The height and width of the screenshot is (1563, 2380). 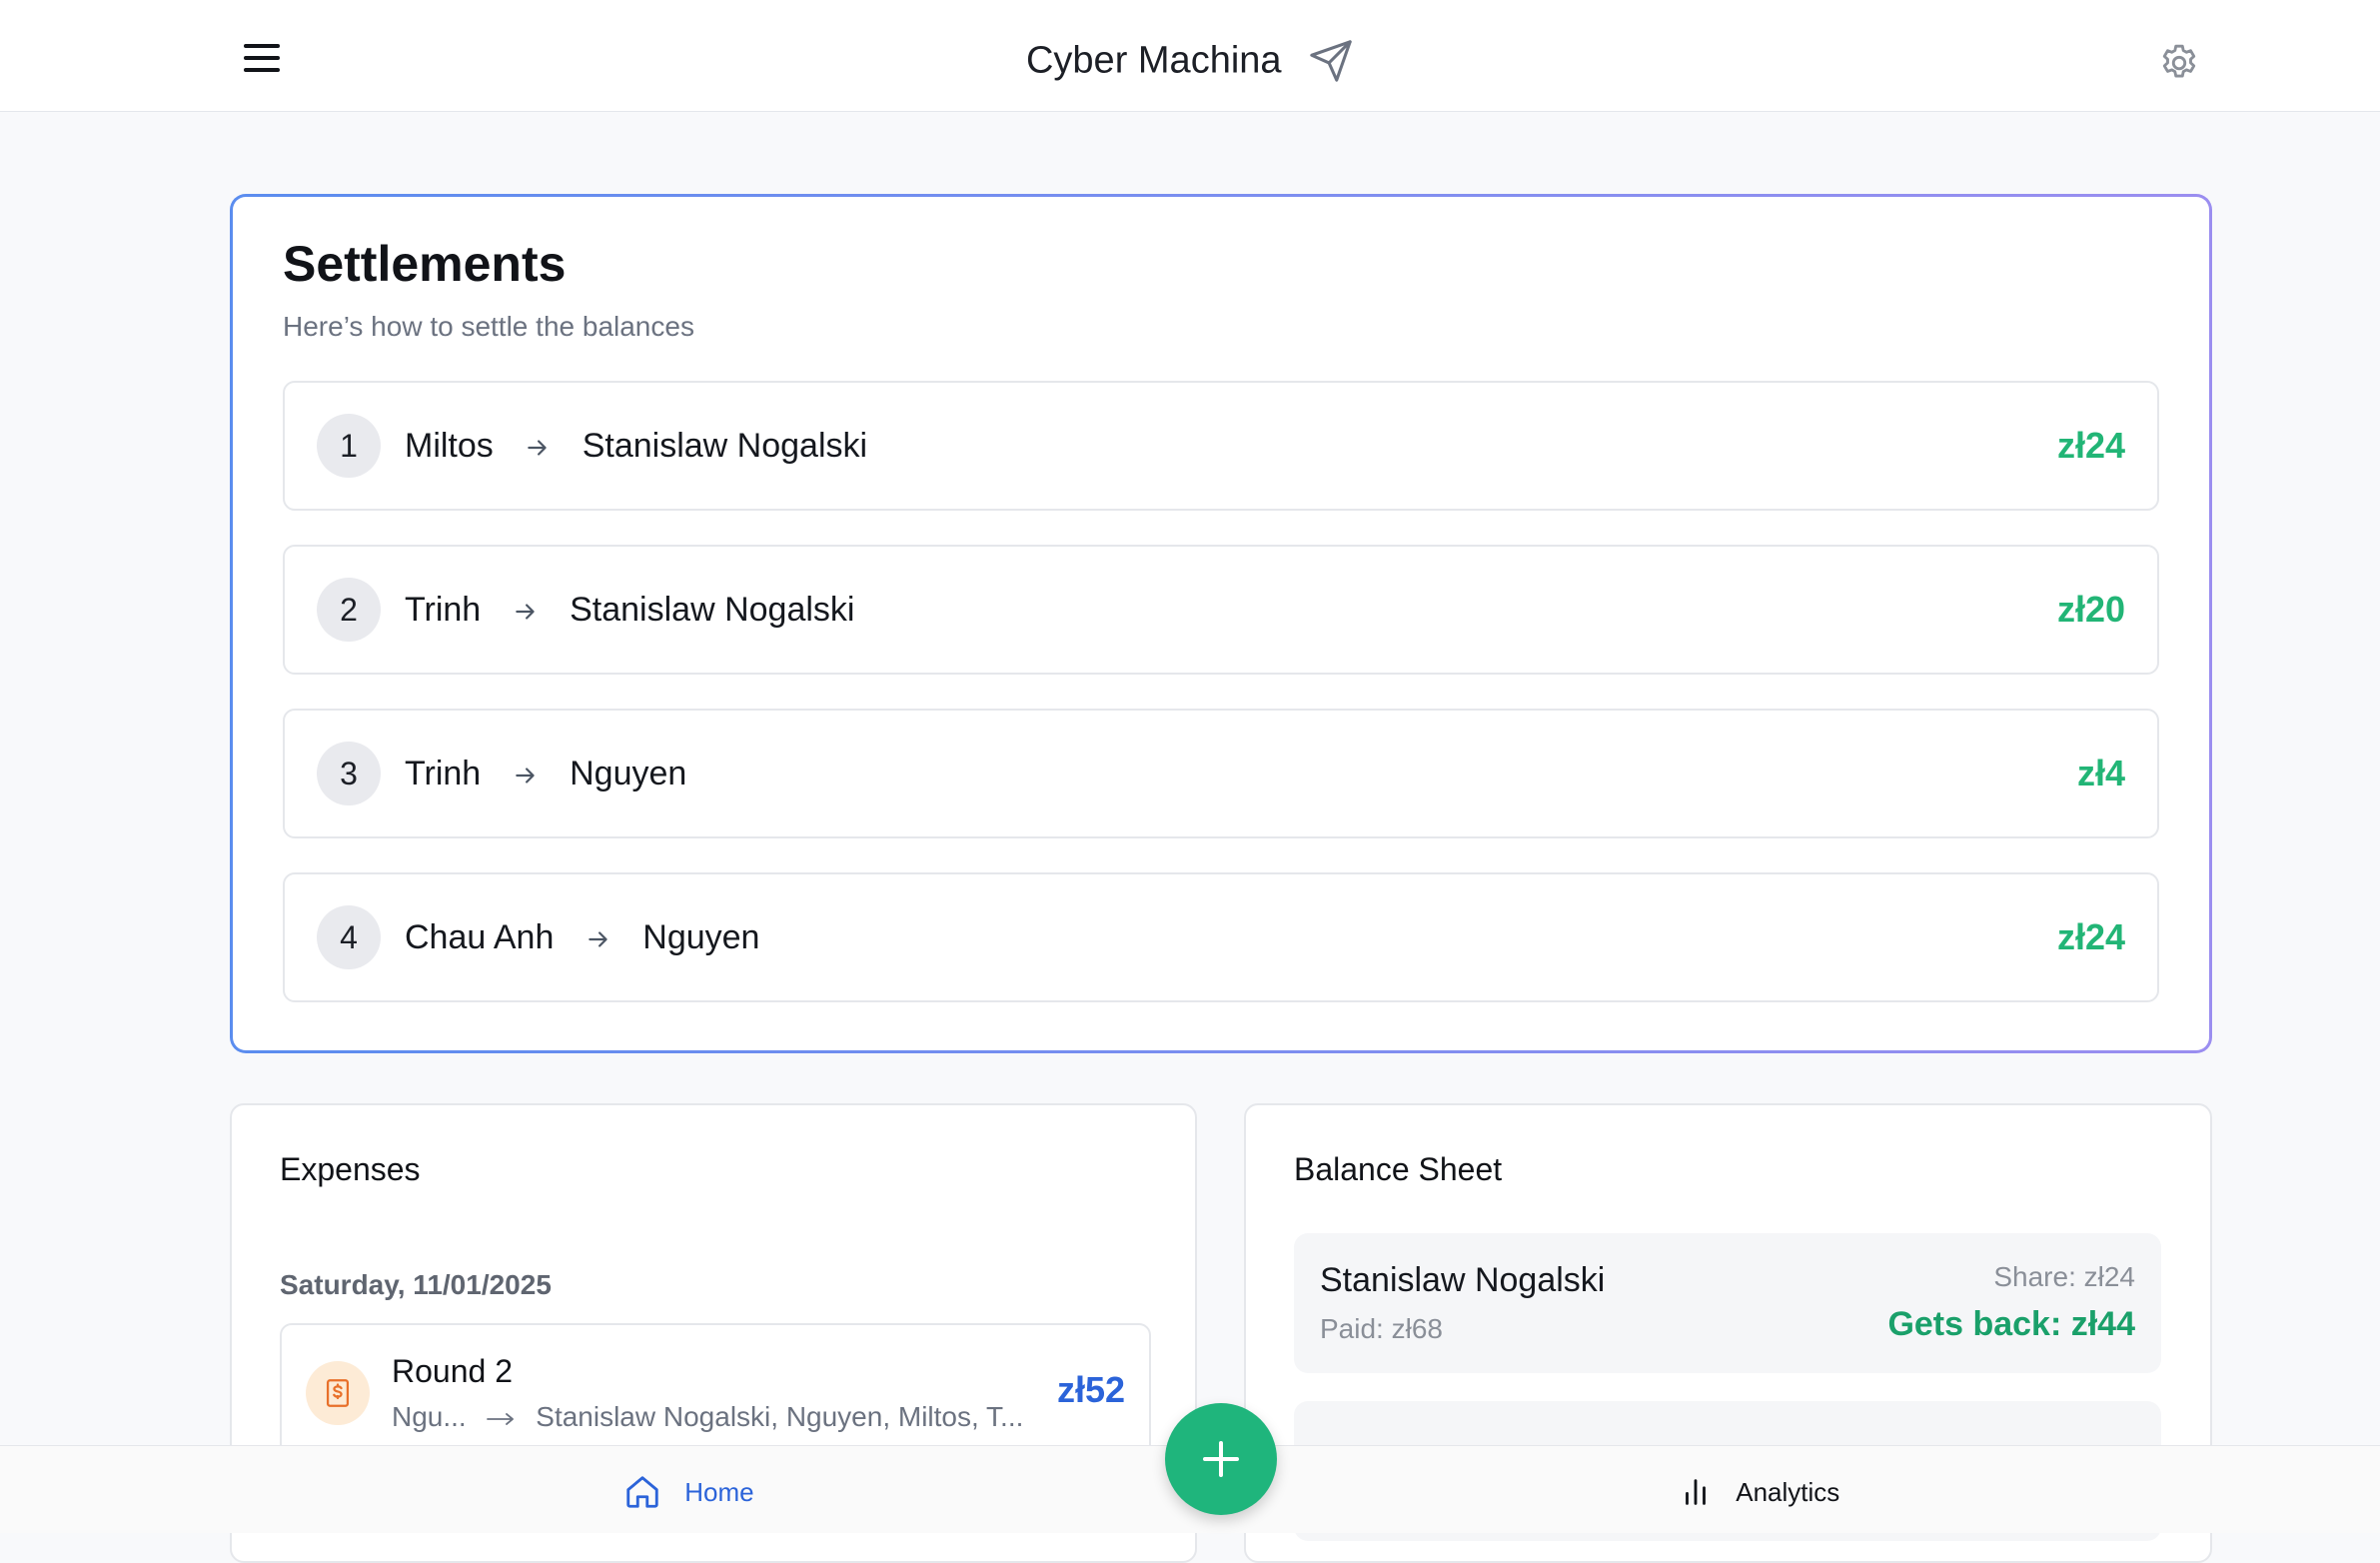 What do you see at coordinates (349, 773) in the screenshot?
I see `settlement-index: 3` at bounding box center [349, 773].